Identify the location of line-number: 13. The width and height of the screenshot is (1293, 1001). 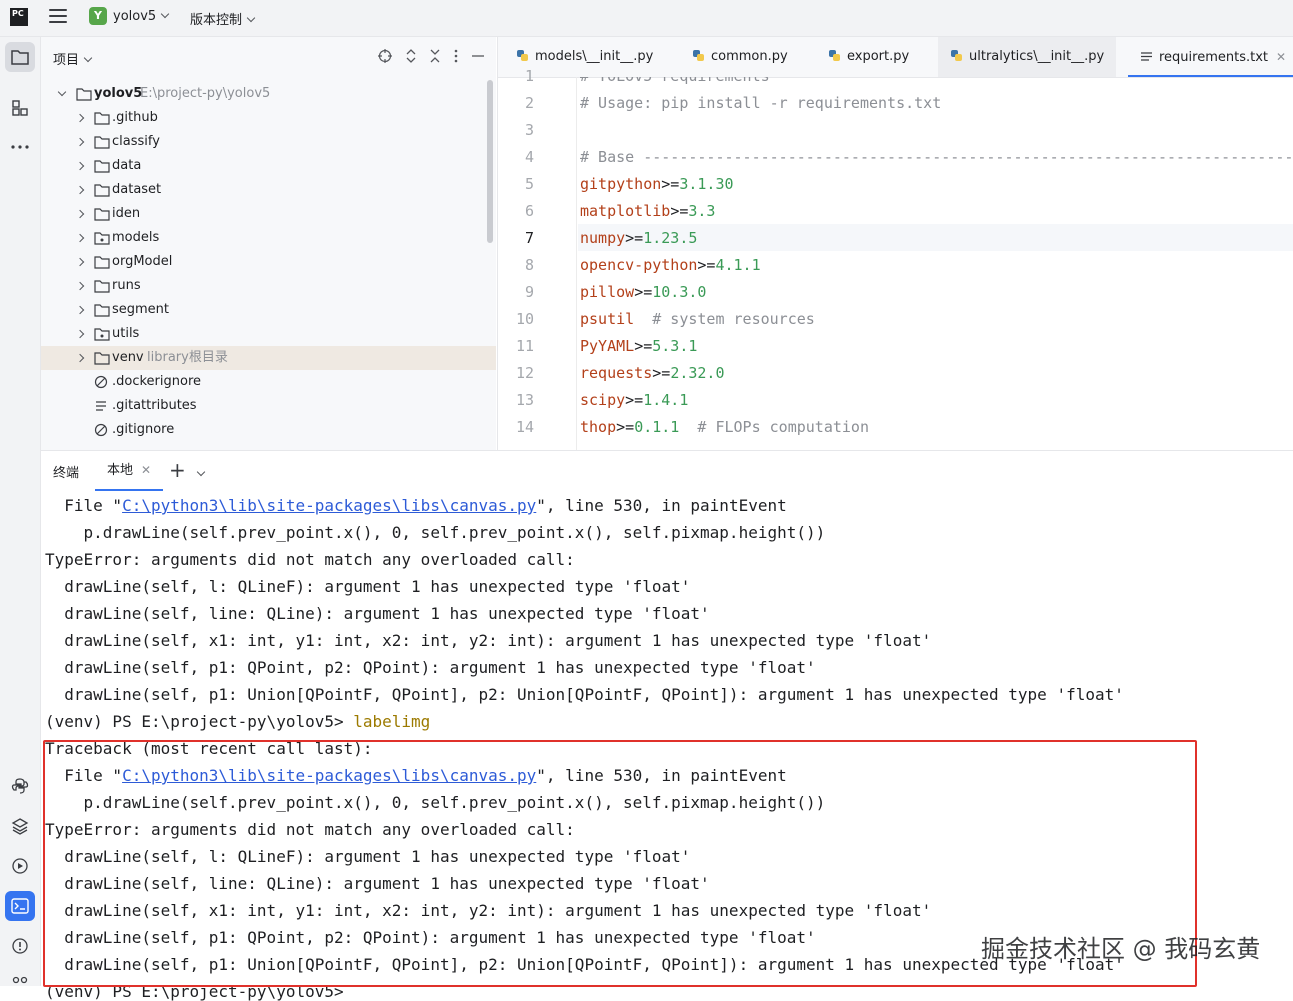
(524, 400).